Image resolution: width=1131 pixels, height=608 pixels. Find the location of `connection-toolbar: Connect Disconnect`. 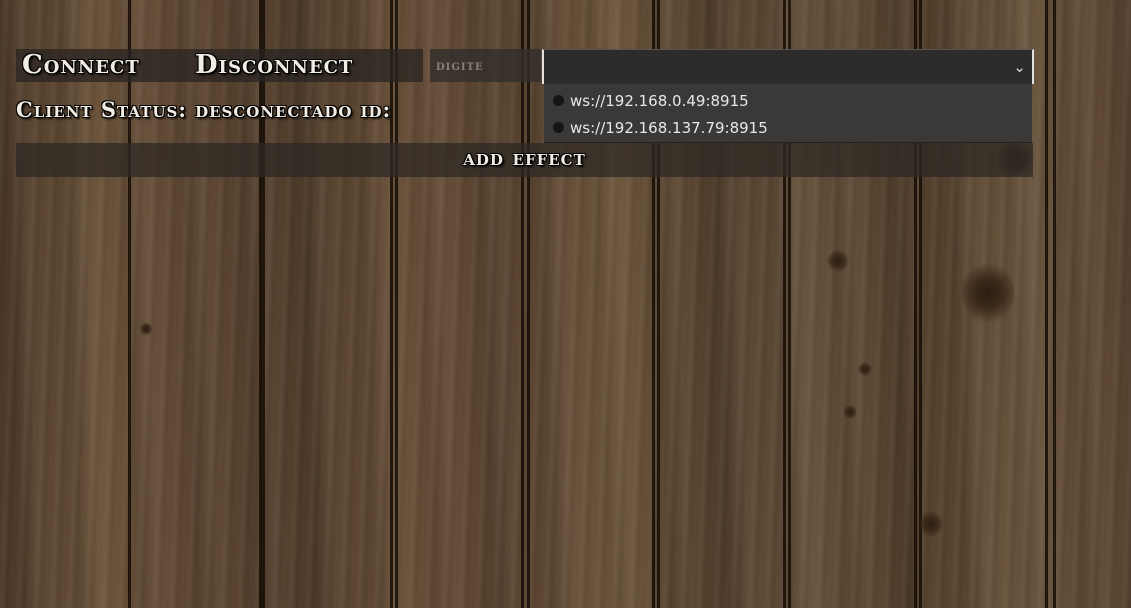

connection-toolbar: Connect Disconnect is located at coordinates (219, 65).